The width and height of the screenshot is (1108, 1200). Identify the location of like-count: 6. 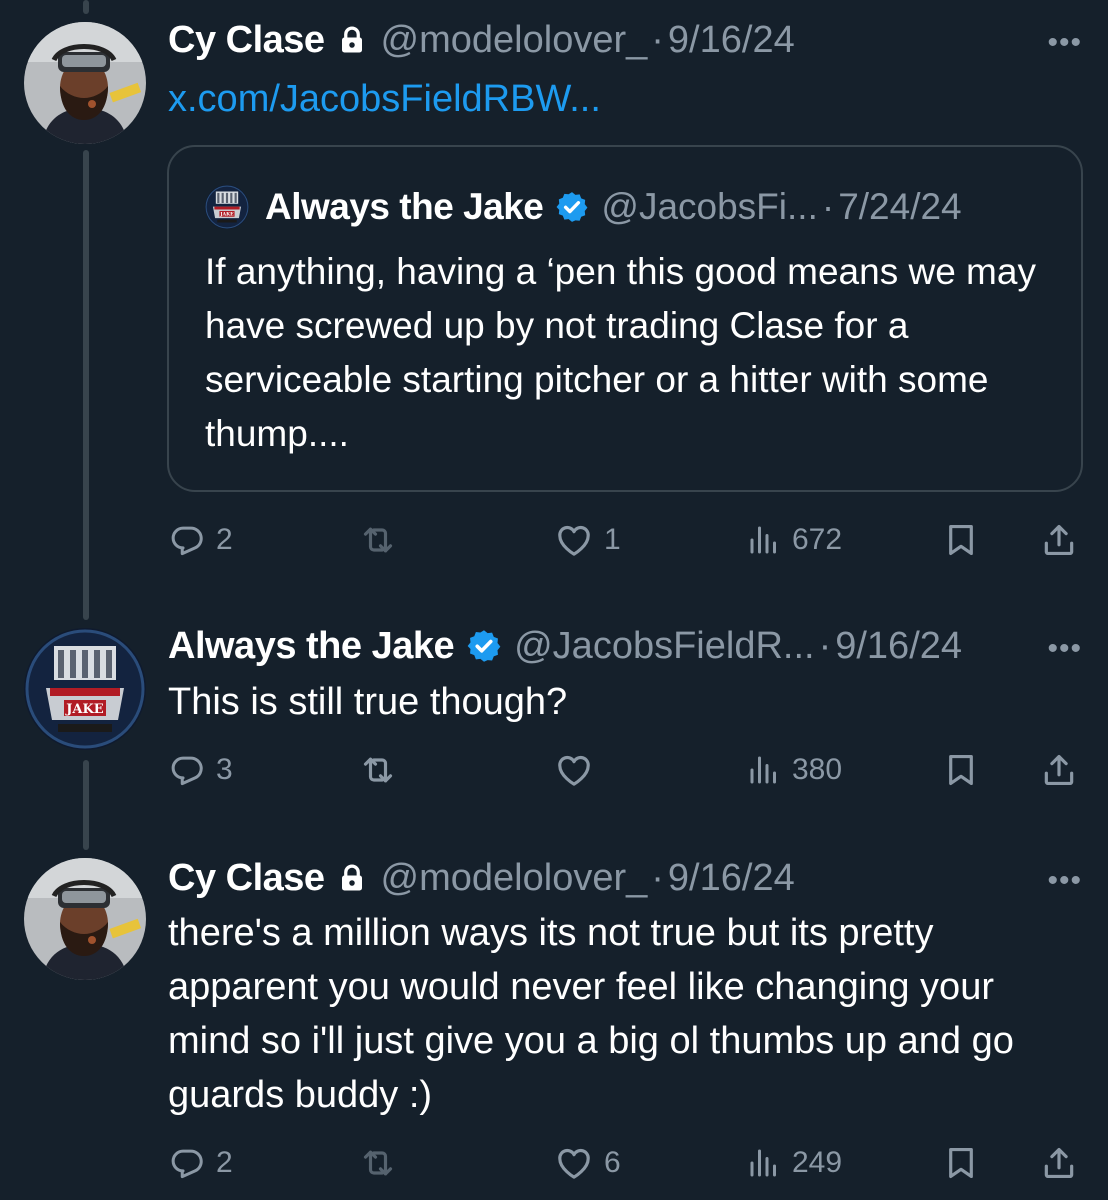
(612, 1162).